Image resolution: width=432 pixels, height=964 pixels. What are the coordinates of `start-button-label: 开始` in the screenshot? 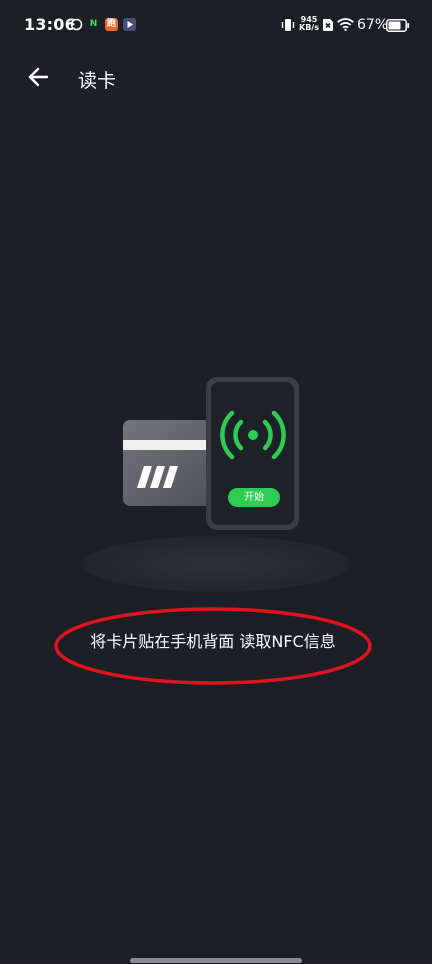 It's located at (254, 497).